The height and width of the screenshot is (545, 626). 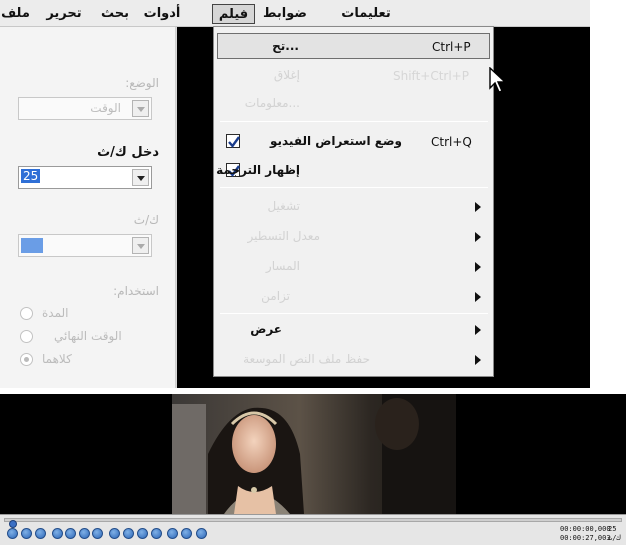 What do you see at coordinates (95, 360) in the screenshot?
I see `radio-both: كلاهما` at bounding box center [95, 360].